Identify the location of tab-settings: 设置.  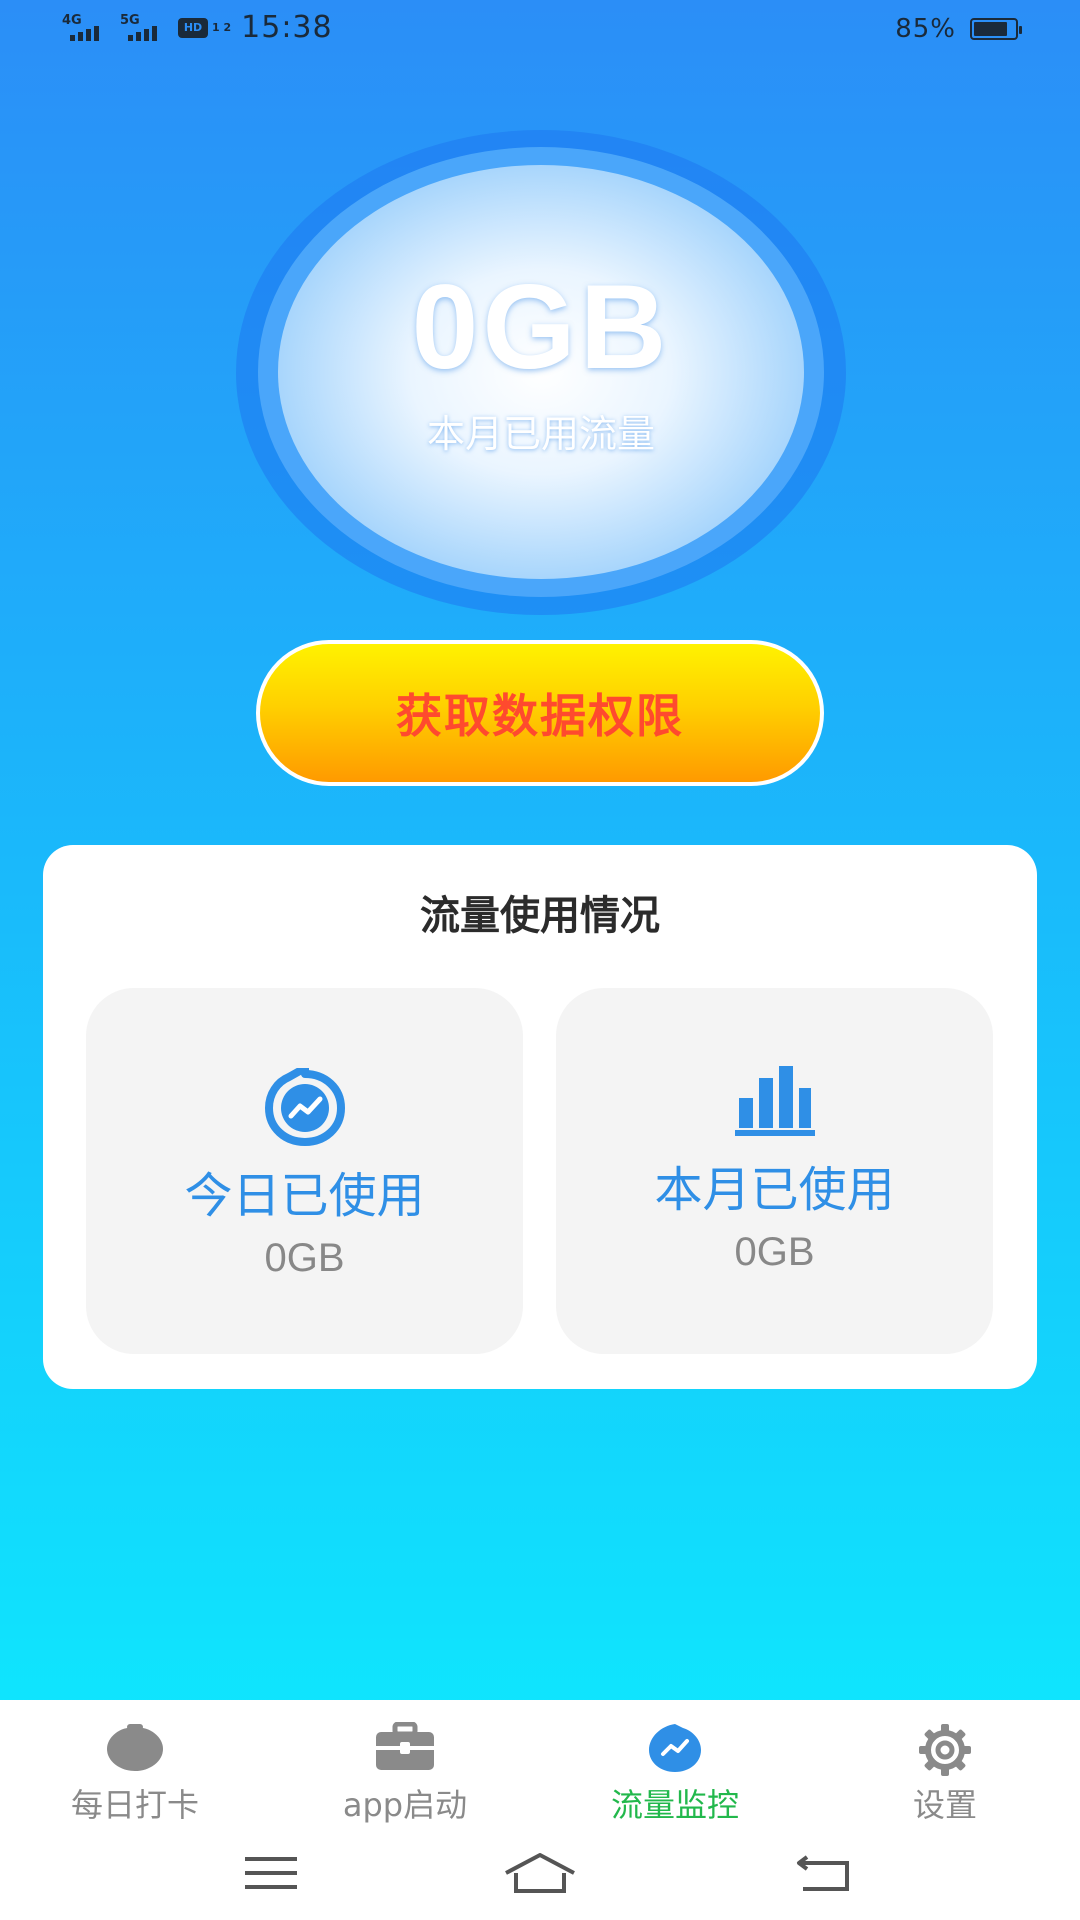
(945, 1765).